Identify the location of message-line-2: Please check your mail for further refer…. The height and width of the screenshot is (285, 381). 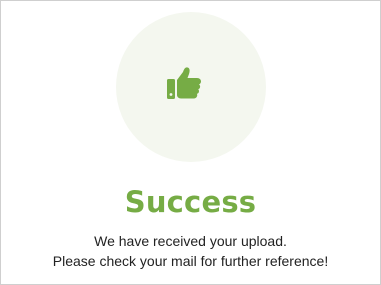
(190, 261).